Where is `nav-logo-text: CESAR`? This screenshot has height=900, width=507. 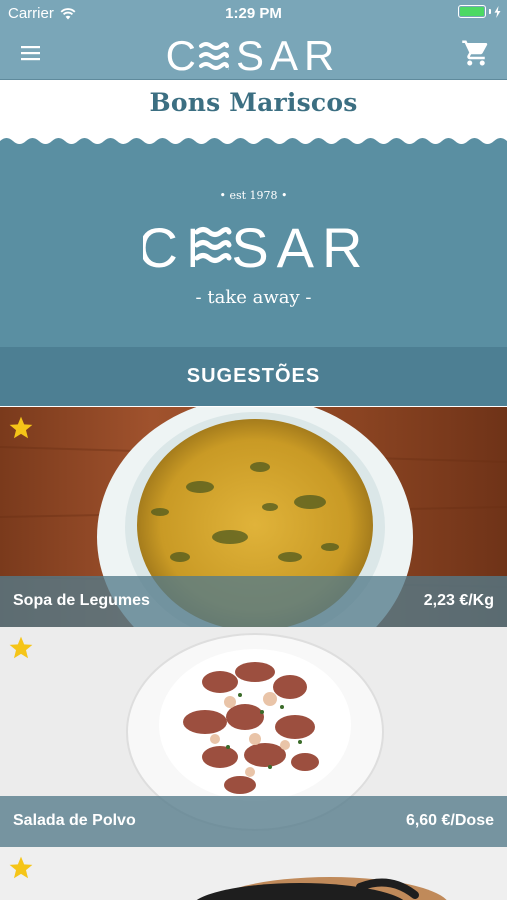
nav-logo-text: CESAR is located at coordinates (253, 55).